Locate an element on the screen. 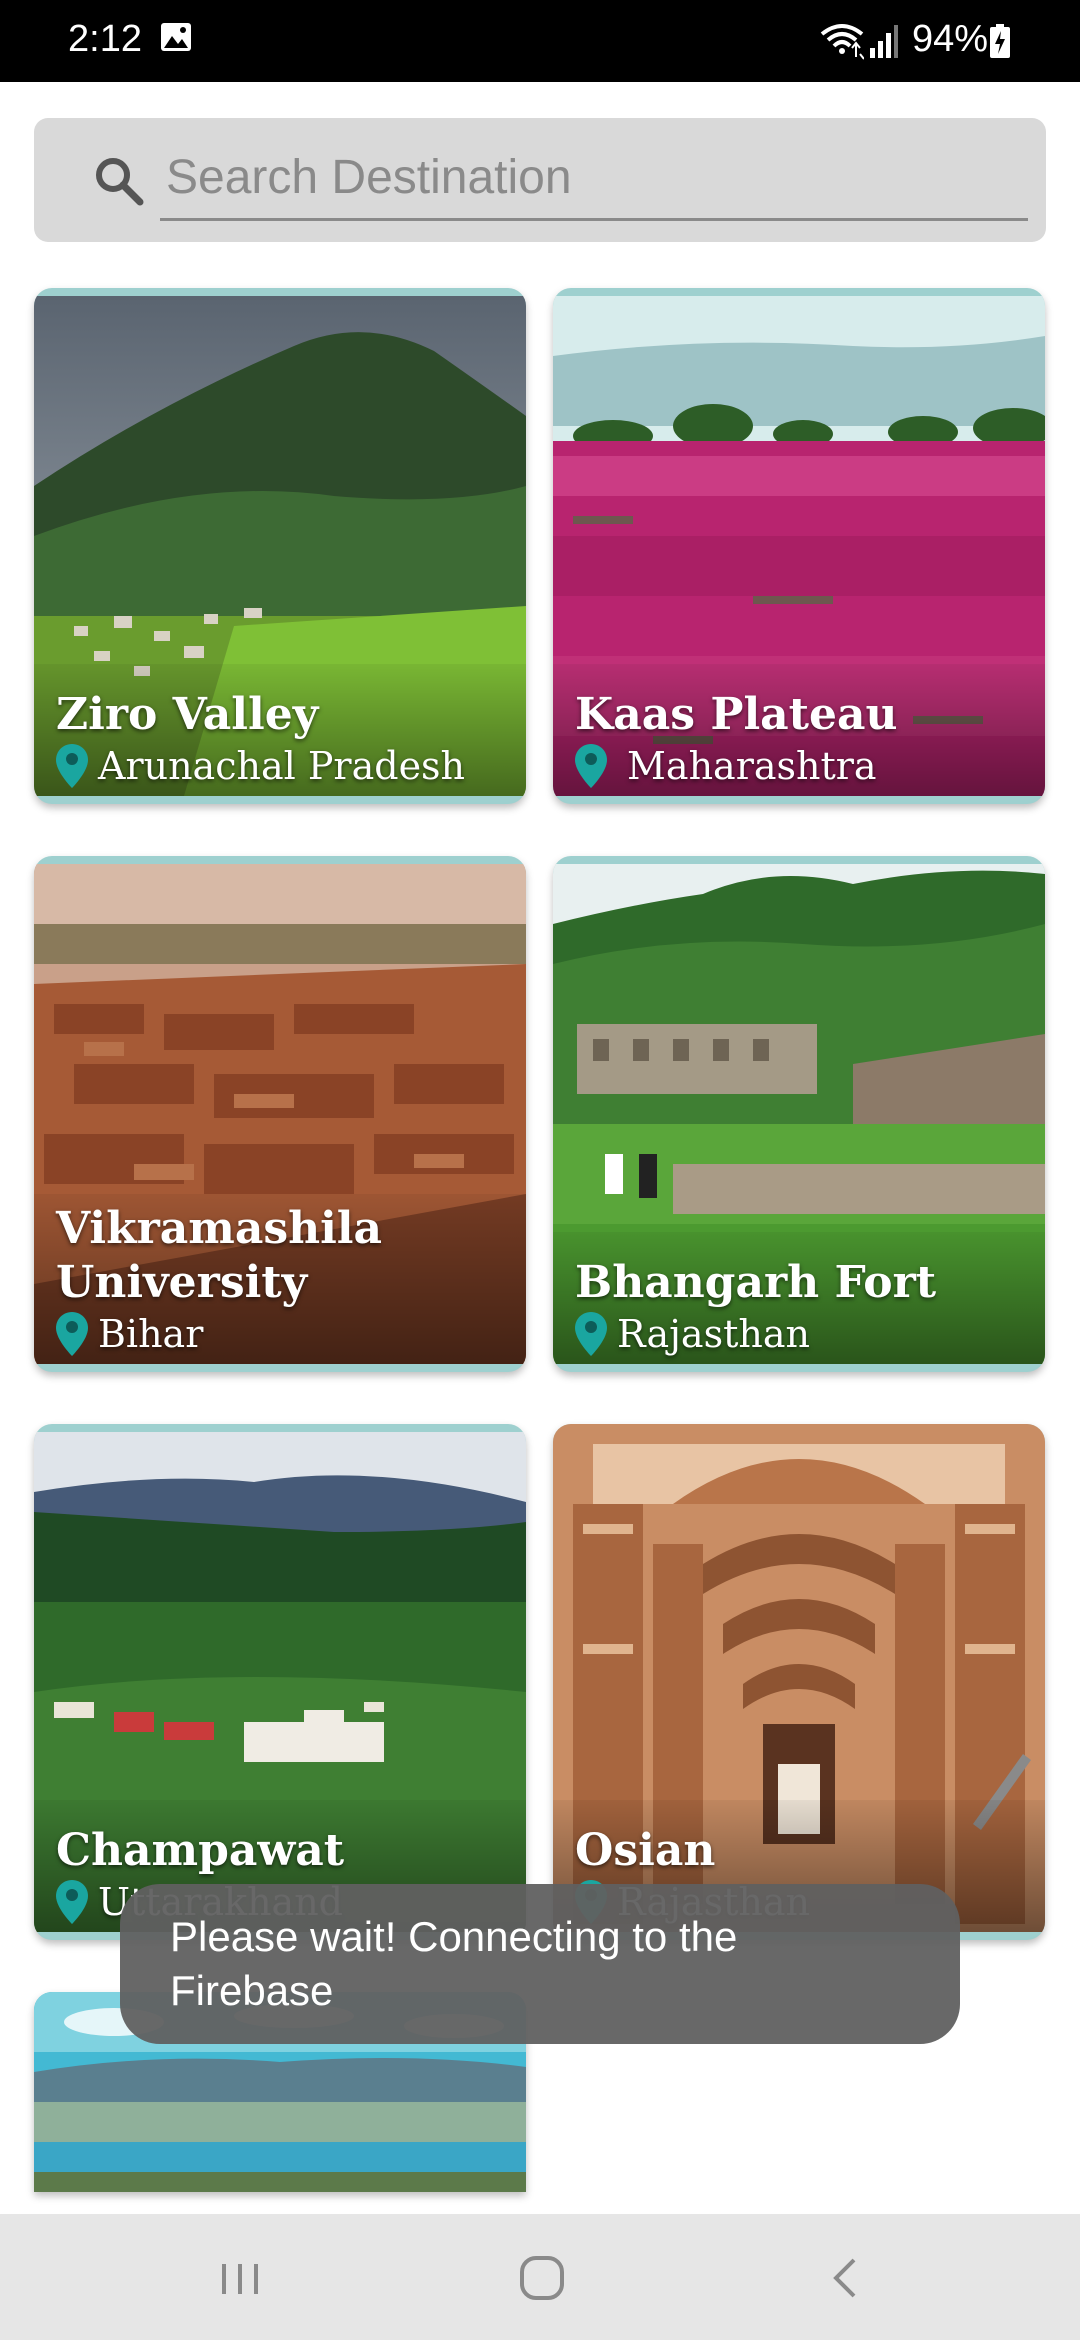 Image resolution: width=1080 pixels, height=2340 pixels. destination-card-ziro-valley: Ziro Valley Arunachal Pradesh is located at coordinates (280, 546).